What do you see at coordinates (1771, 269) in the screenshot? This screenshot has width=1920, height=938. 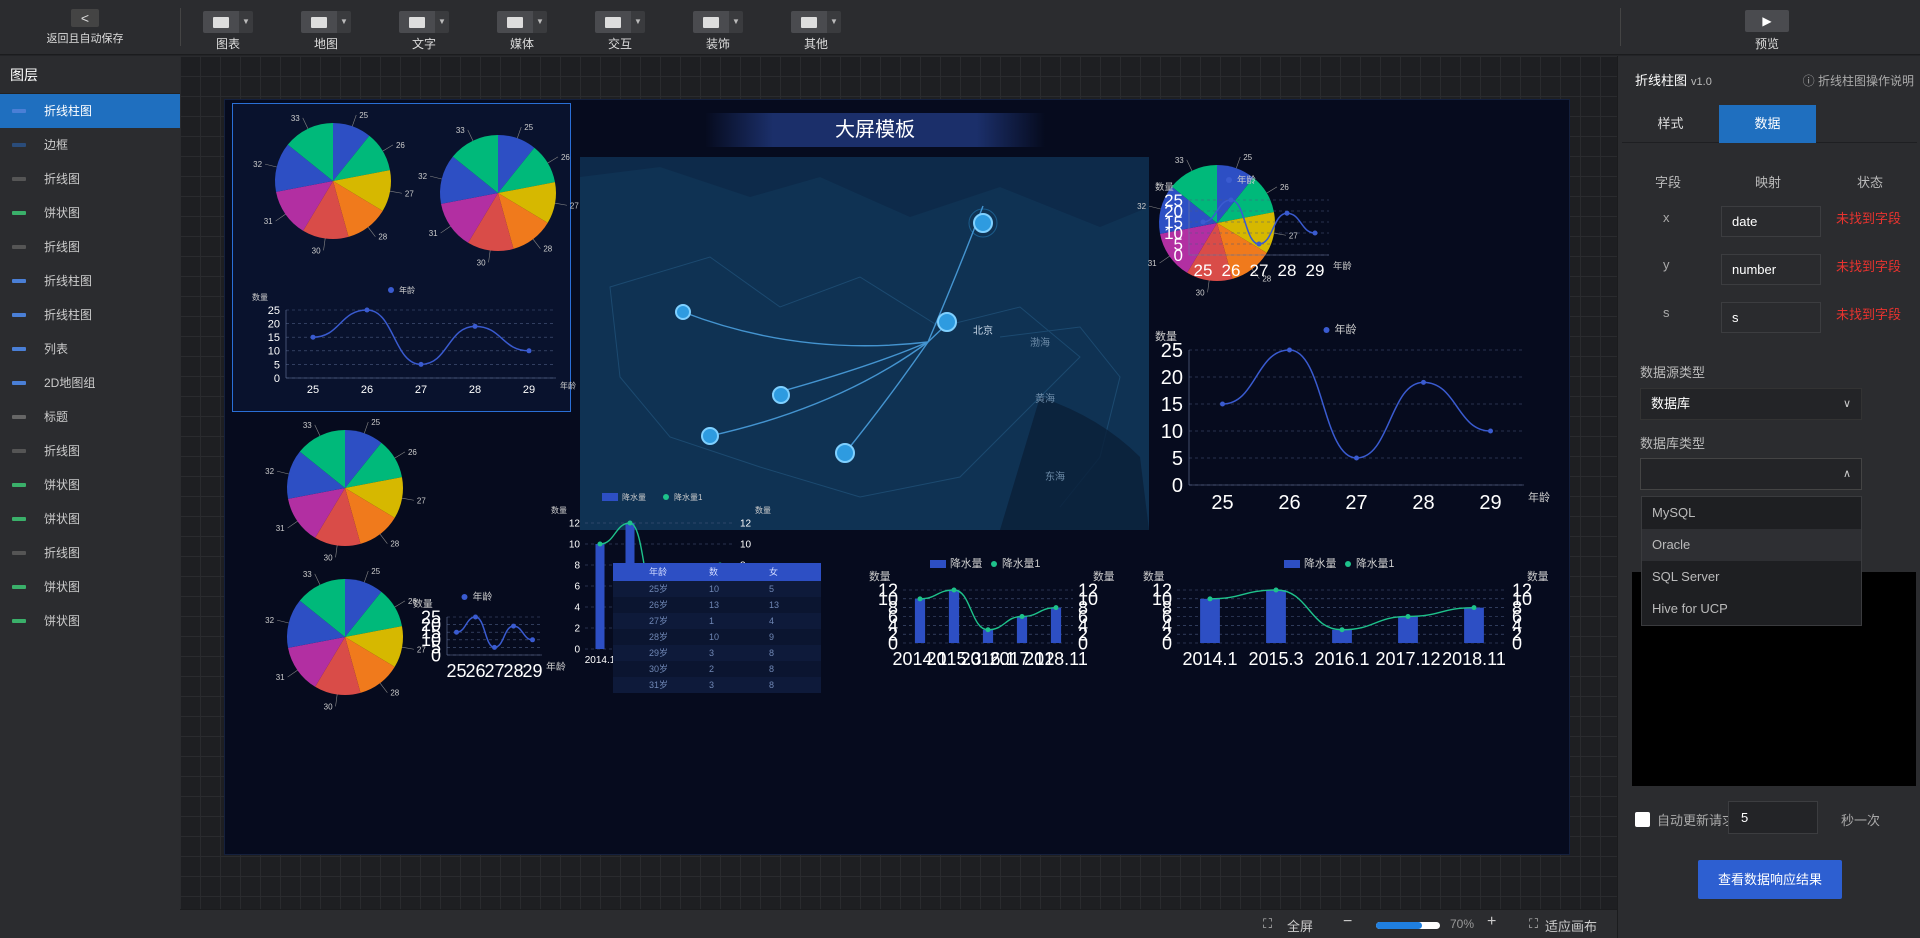 I see `field-y-input: number` at bounding box center [1771, 269].